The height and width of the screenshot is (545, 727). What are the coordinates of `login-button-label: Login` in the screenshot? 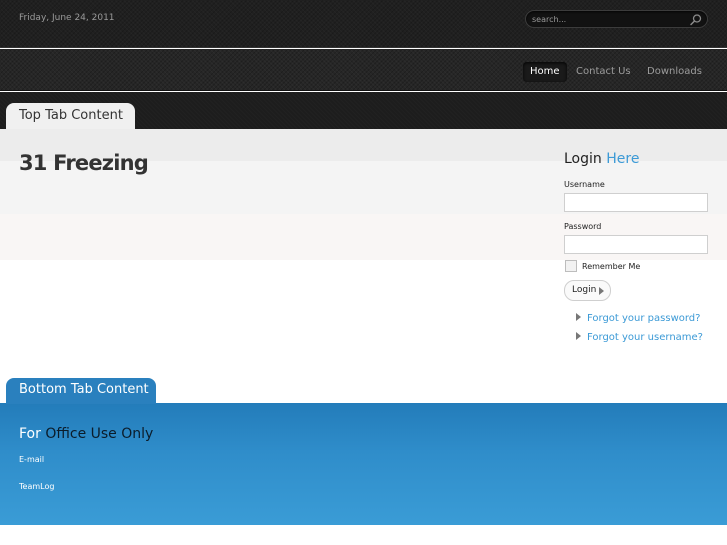 It's located at (584, 290).